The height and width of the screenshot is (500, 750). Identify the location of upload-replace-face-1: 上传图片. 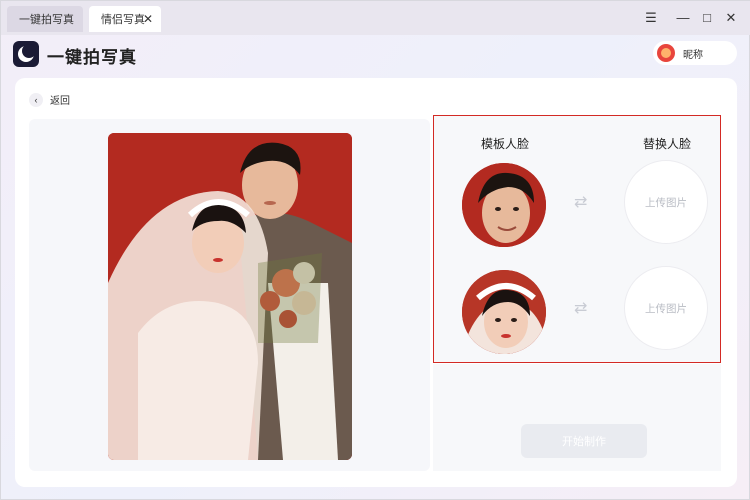
(666, 202).